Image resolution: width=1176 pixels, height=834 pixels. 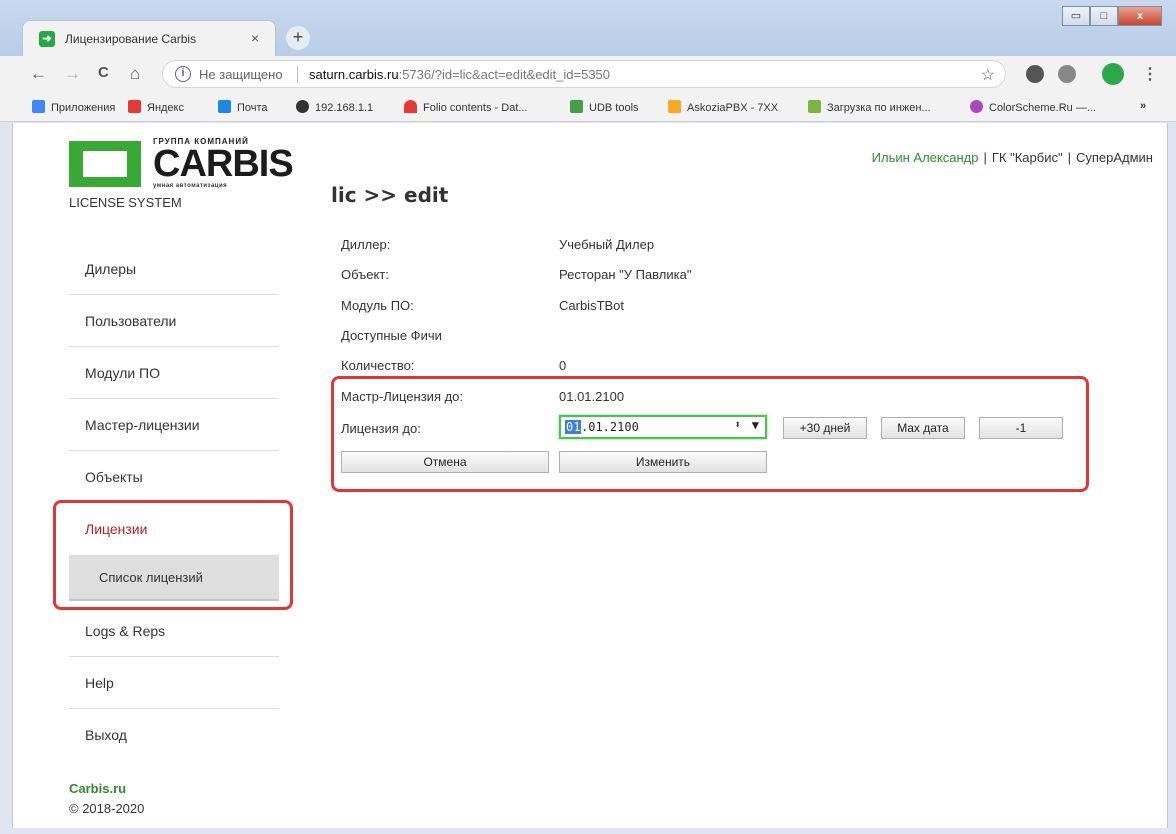 What do you see at coordinates (223, 164) in the screenshot?
I see `logo-brand-text: CARBIS` at bounding box center [223, 164].